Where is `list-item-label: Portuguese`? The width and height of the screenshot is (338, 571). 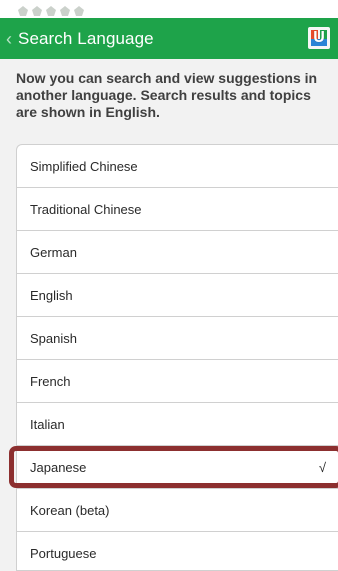
list-item-label: Portuguese is located at coordinates (63, 553).